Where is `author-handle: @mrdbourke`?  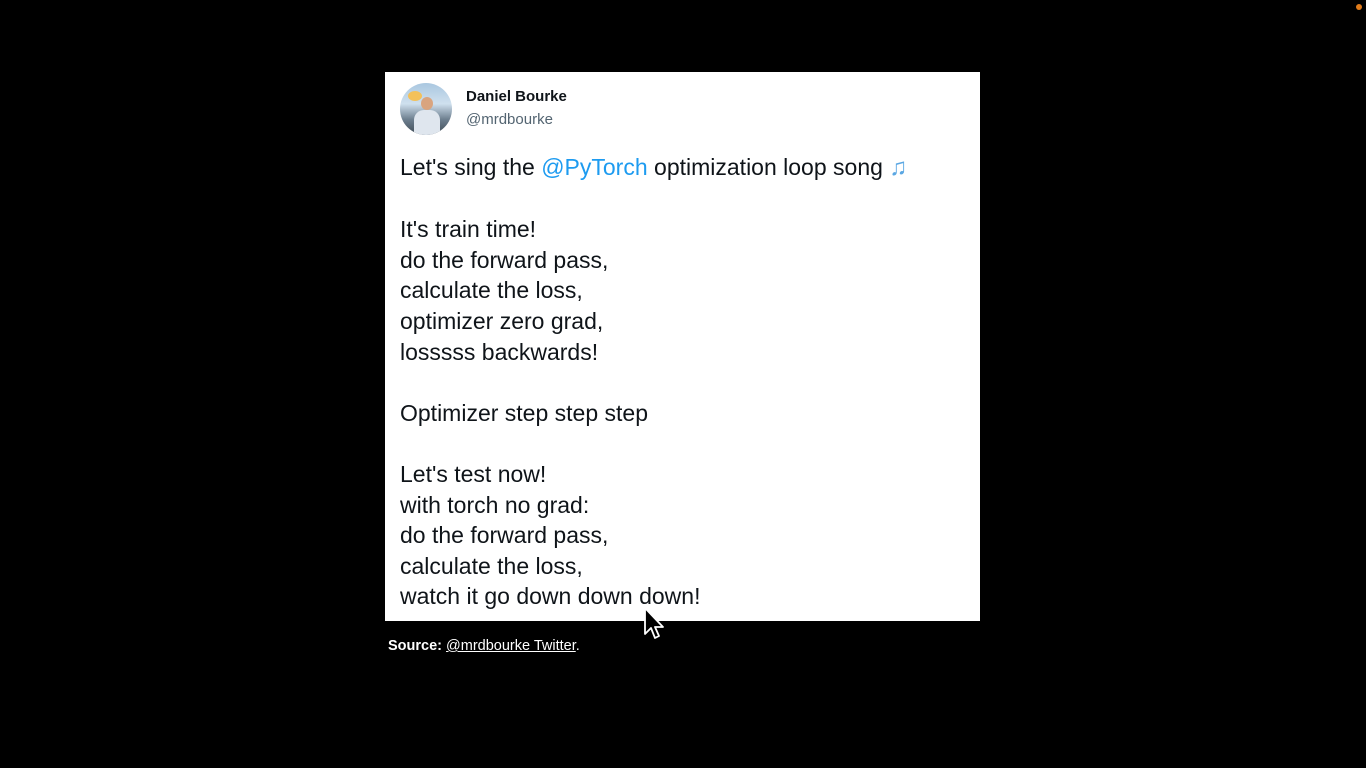
author-handle: @mrdbourke is located at coordinates (509, 119).